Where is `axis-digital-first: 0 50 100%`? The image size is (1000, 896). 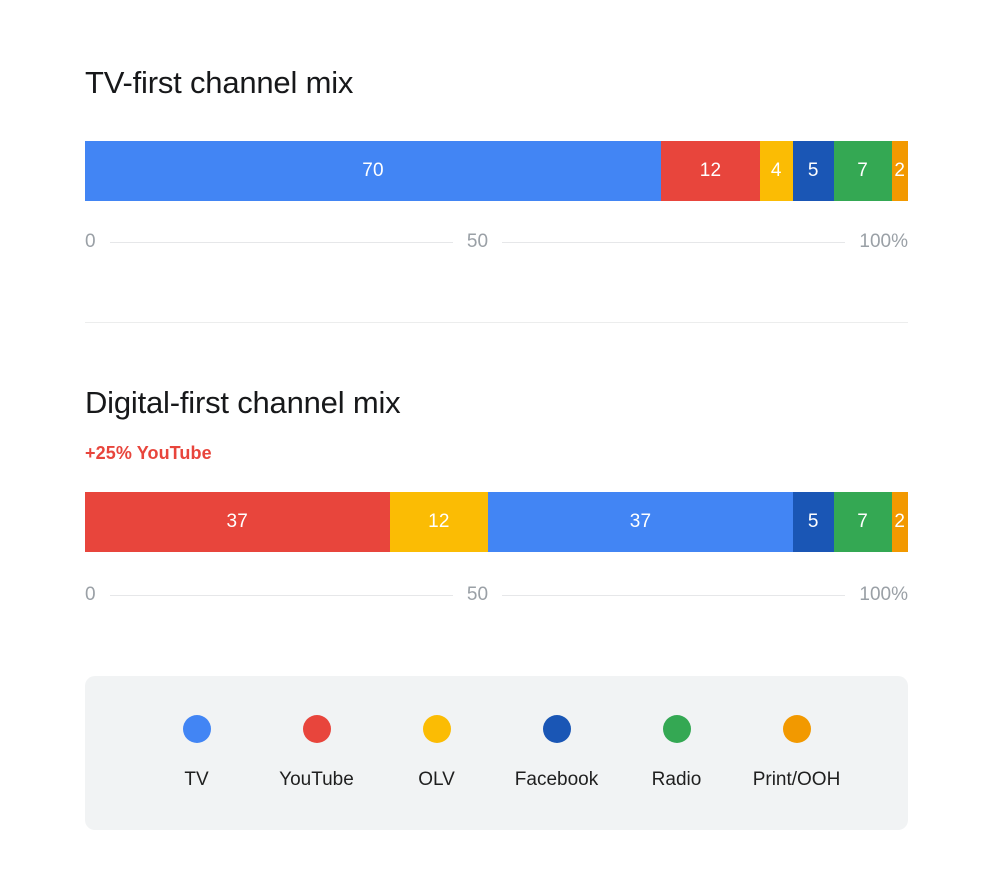
axis-digital-first: 0 50 100% is located at coordinates (496, 595).